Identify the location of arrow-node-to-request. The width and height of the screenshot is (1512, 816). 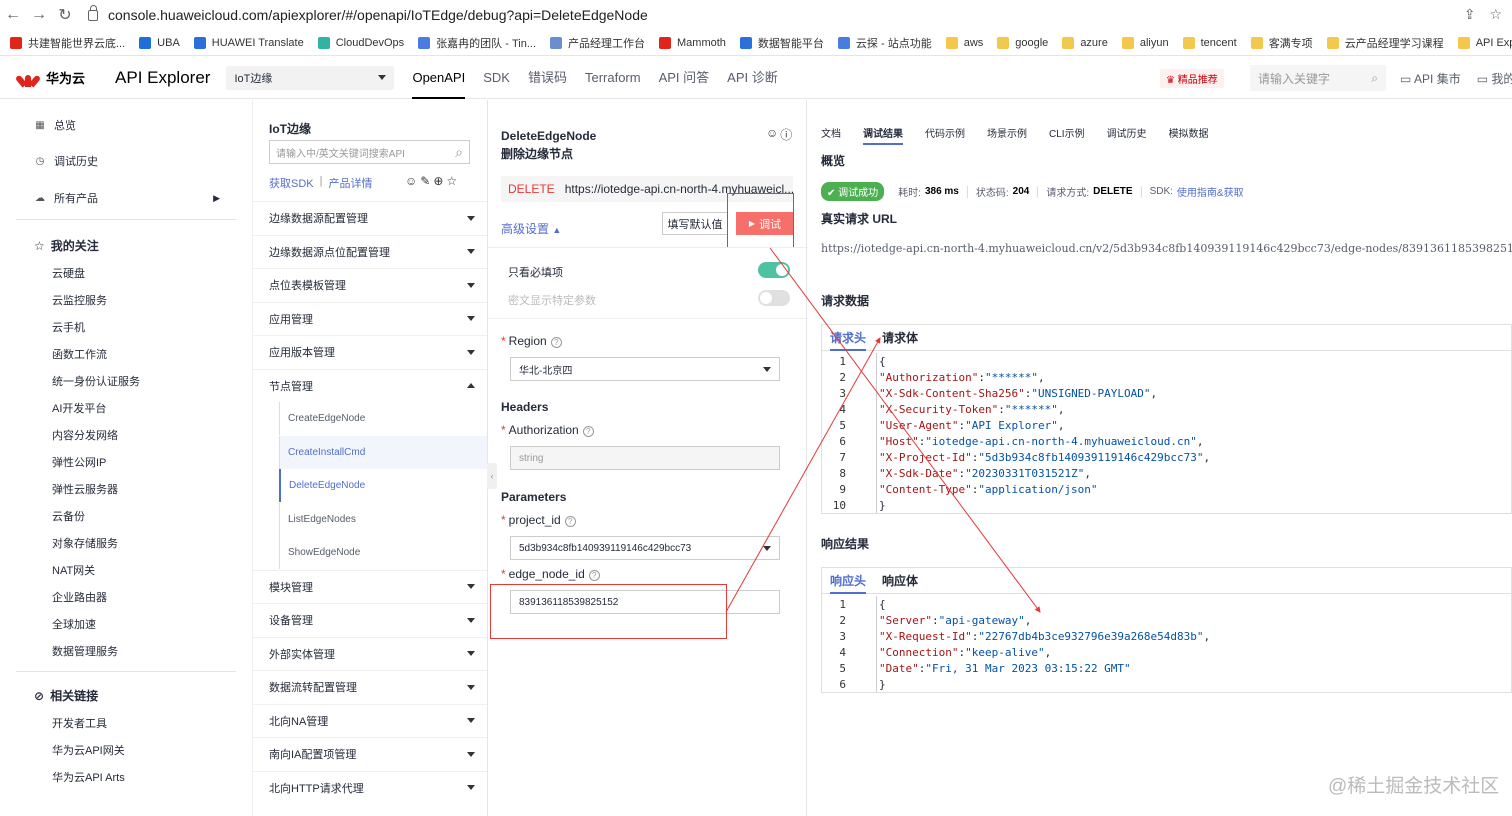
(803, 475).